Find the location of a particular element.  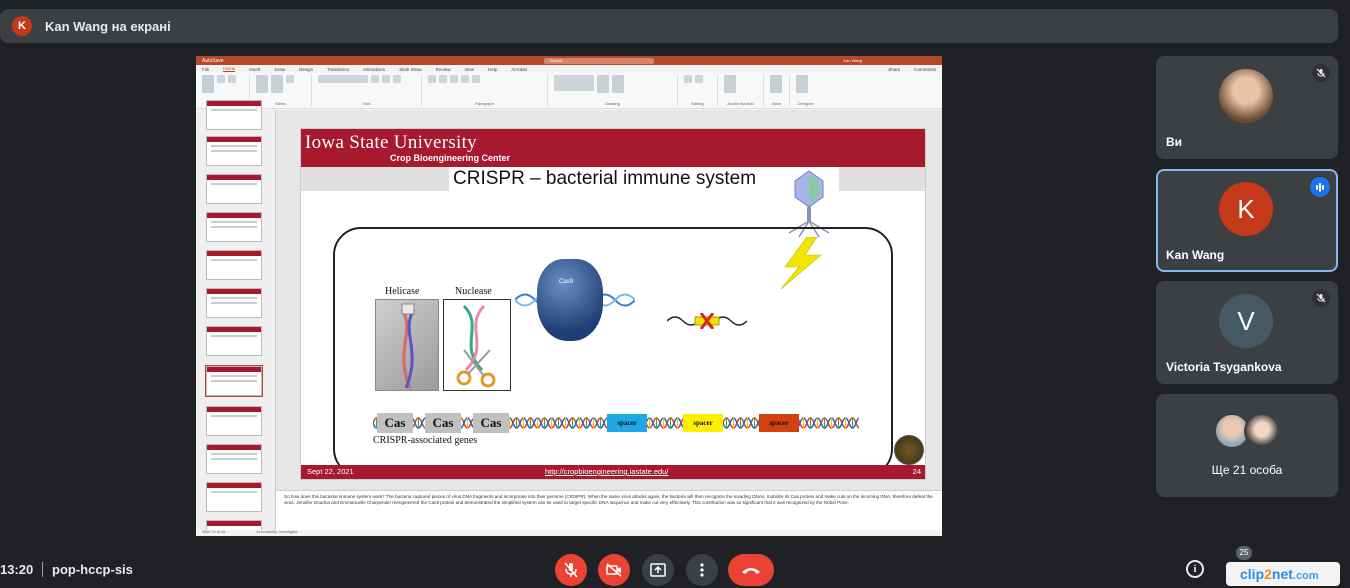

camera-off-icon is located at coordinates (614, 570).